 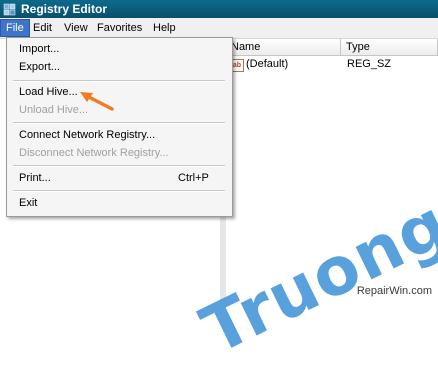 What do you see at coordinates (283, 47) in the screenshot?
I see `column-header-name: Name` at bounding box center [283, 47].